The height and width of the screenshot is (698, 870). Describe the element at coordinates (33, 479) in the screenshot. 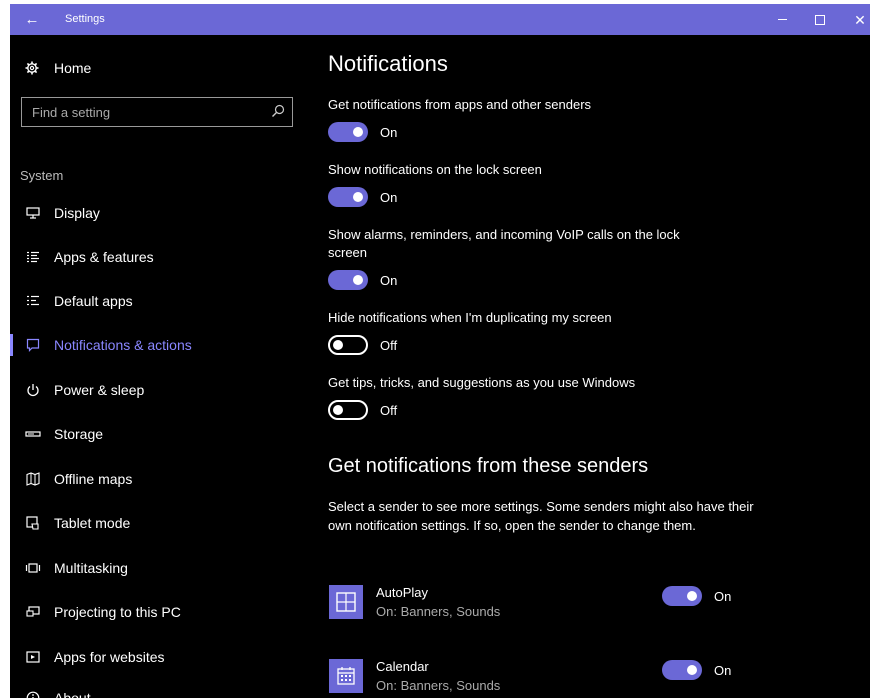

I see `map-icon` at that location.